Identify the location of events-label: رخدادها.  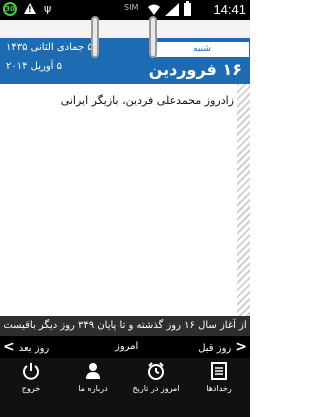
(219, 388).